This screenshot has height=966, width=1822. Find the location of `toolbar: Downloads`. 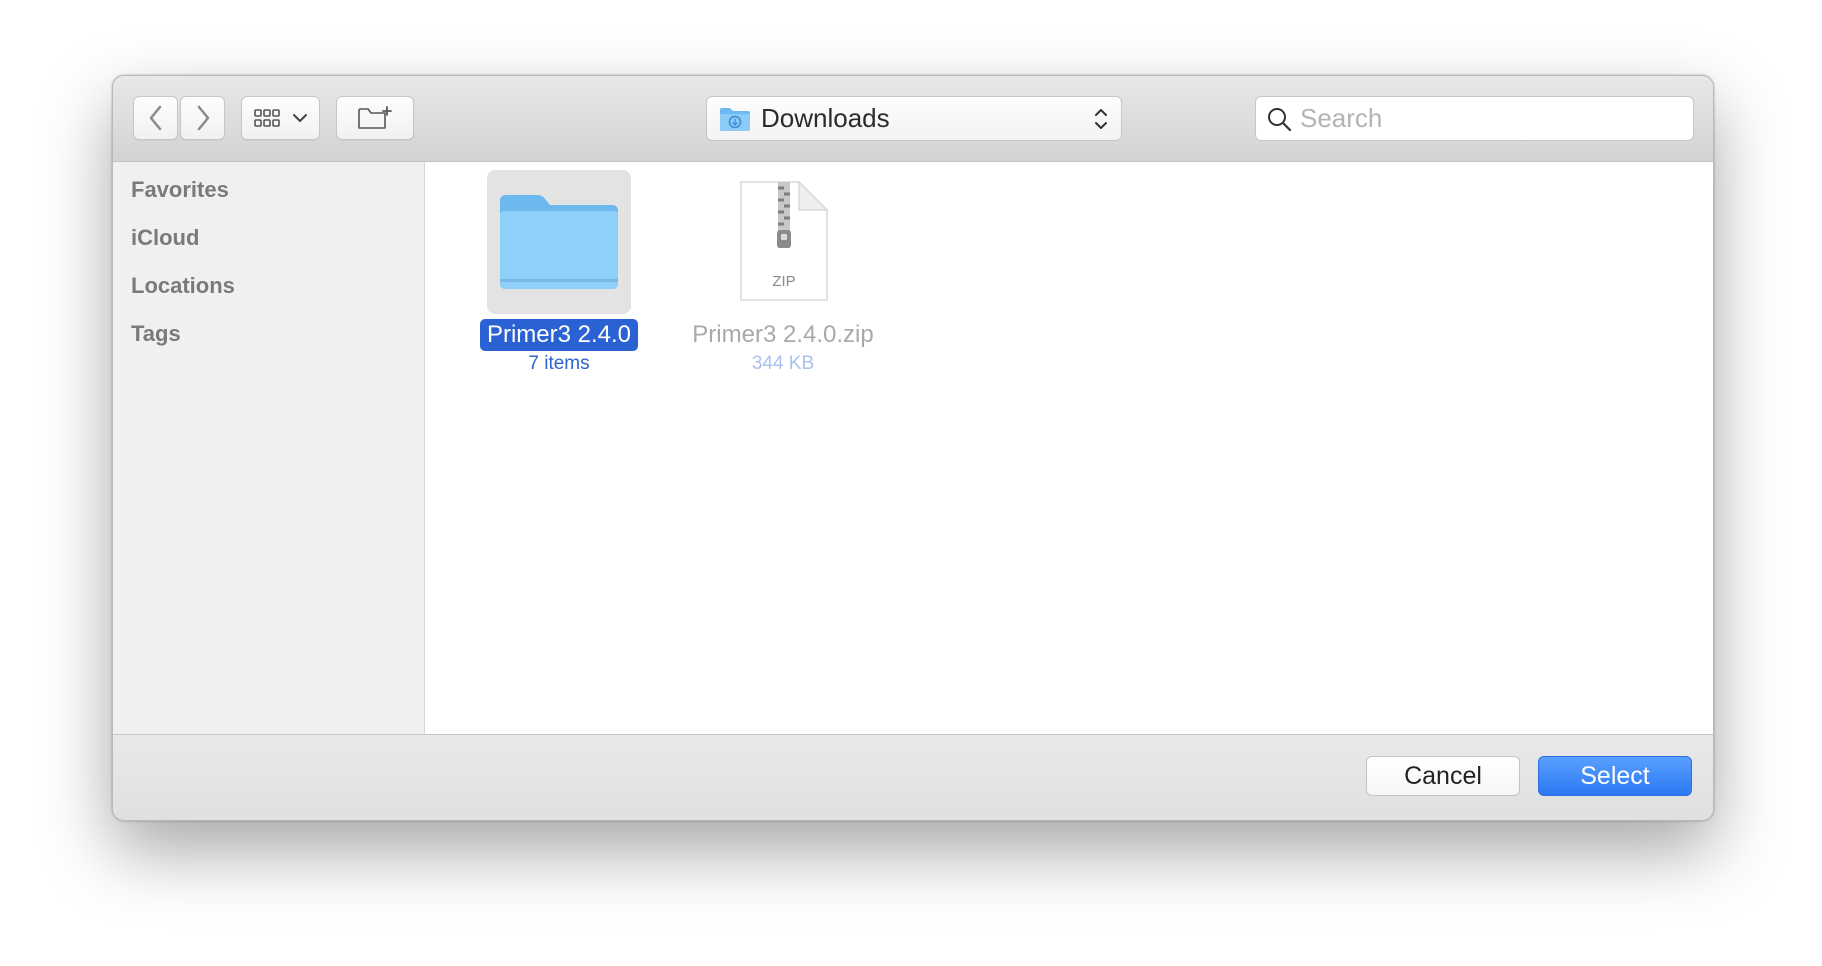

toolbar: Downloads is located at coordinates (913, 119).